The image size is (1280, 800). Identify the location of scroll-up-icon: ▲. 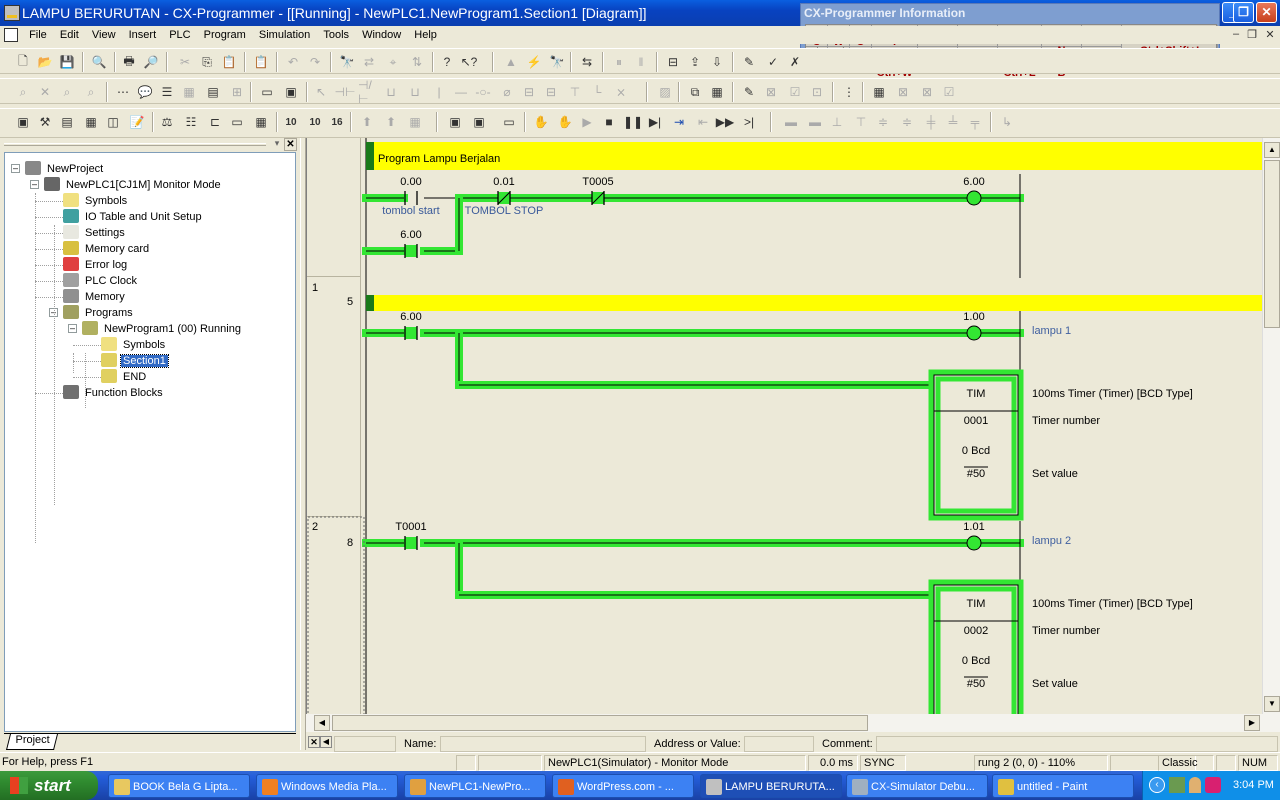
(1272, 150).